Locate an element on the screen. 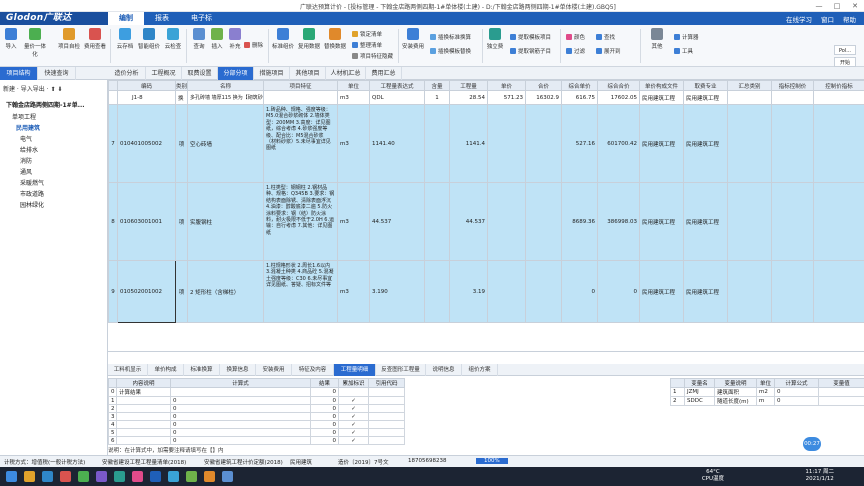  cell-expr: 3.190 is located at coordinates (397, 291).